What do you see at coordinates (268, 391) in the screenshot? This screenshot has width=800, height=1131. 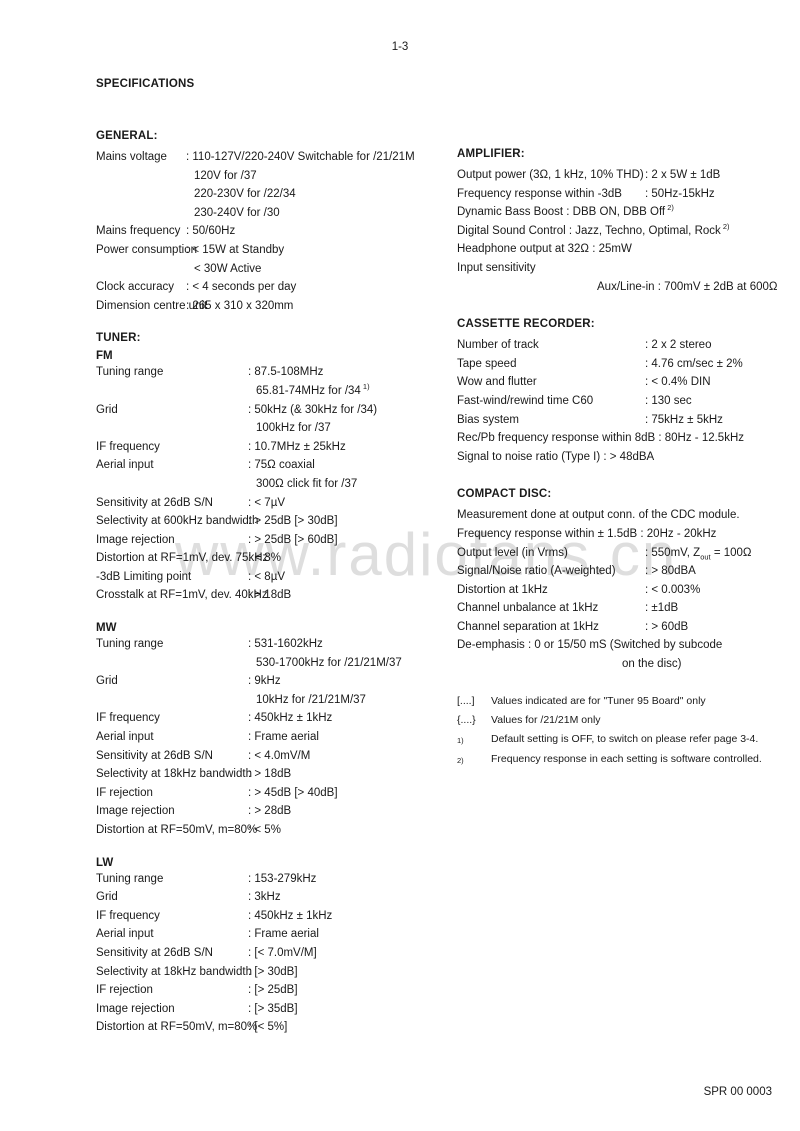 I see `fm-spec-row: 65.81-74MHz for /34 1)` at bounding box center [268, 391].